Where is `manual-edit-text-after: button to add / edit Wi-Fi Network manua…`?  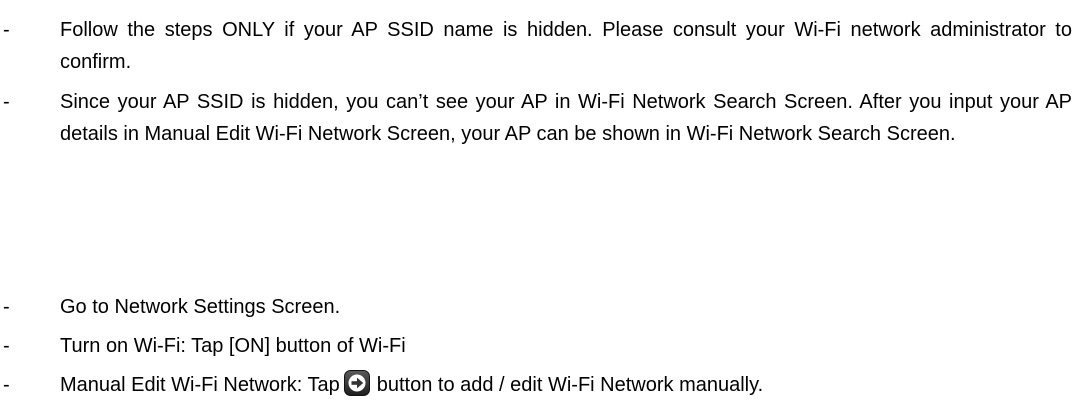
manual-edit-text-after: button to add / edit Wi-Fi Network manua… is located at coordinates (570, 385).